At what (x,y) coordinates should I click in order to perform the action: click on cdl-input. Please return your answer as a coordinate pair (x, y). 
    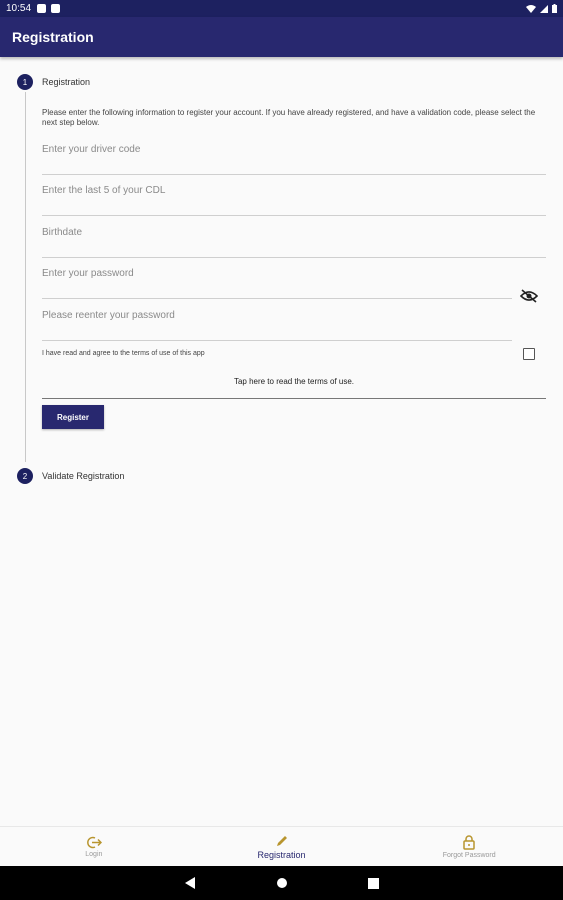
    Looking at the image, I should click on (294, 190).